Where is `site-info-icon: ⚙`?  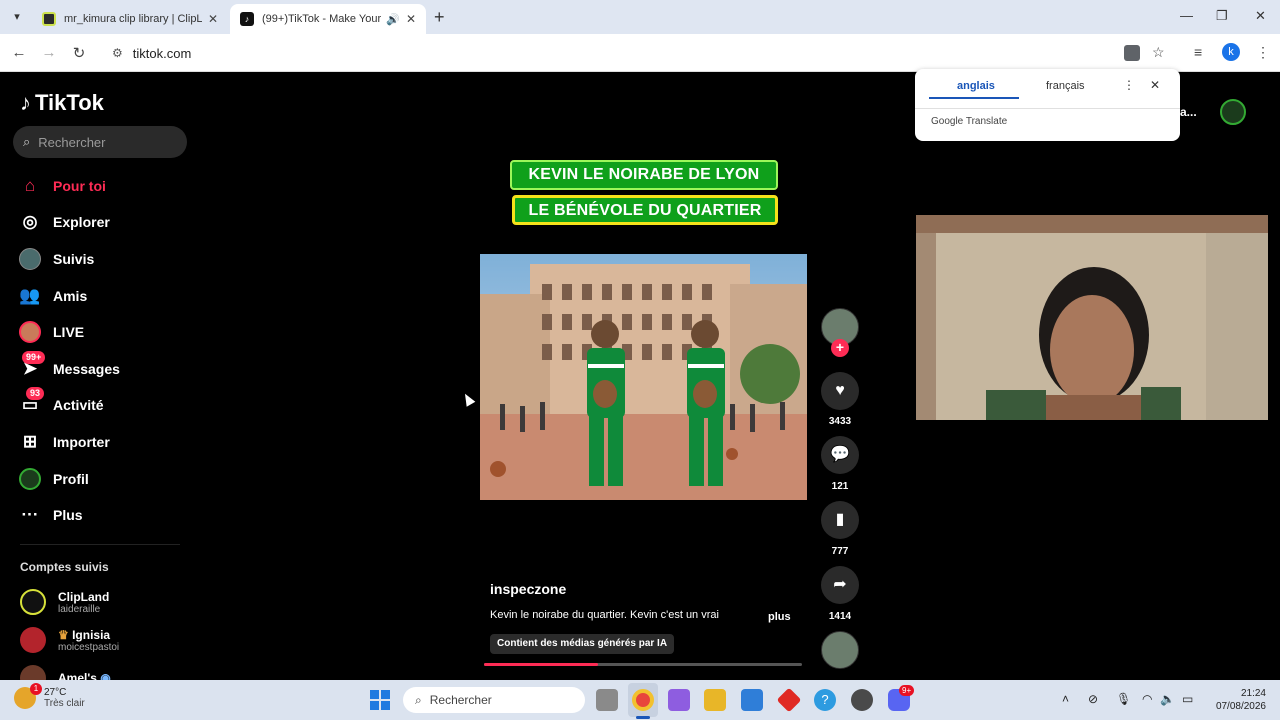
site-info-icon: ⚙ is located at coordinates (117, 53).